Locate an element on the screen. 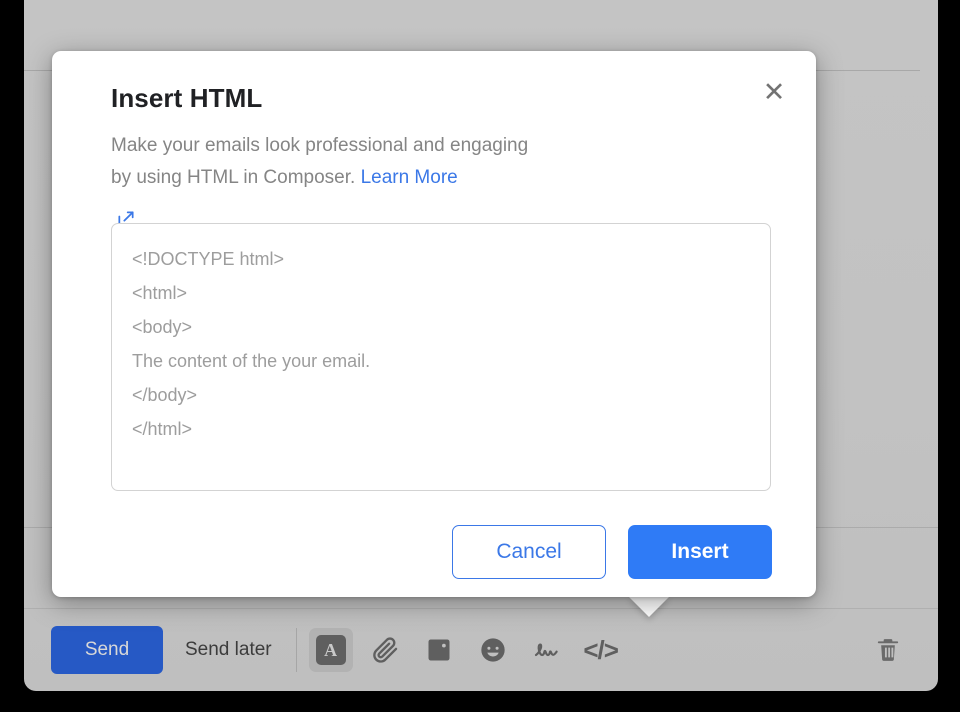 The width and height of the screenshot is (960, 712). dialog-pointer-tail is located at coordinates (649, 606).